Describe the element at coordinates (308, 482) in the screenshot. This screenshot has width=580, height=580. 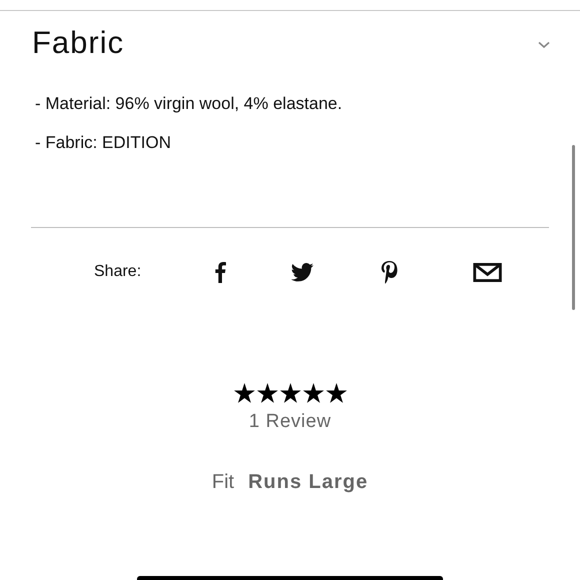
I see `fit-value: Runs Large` at that location.